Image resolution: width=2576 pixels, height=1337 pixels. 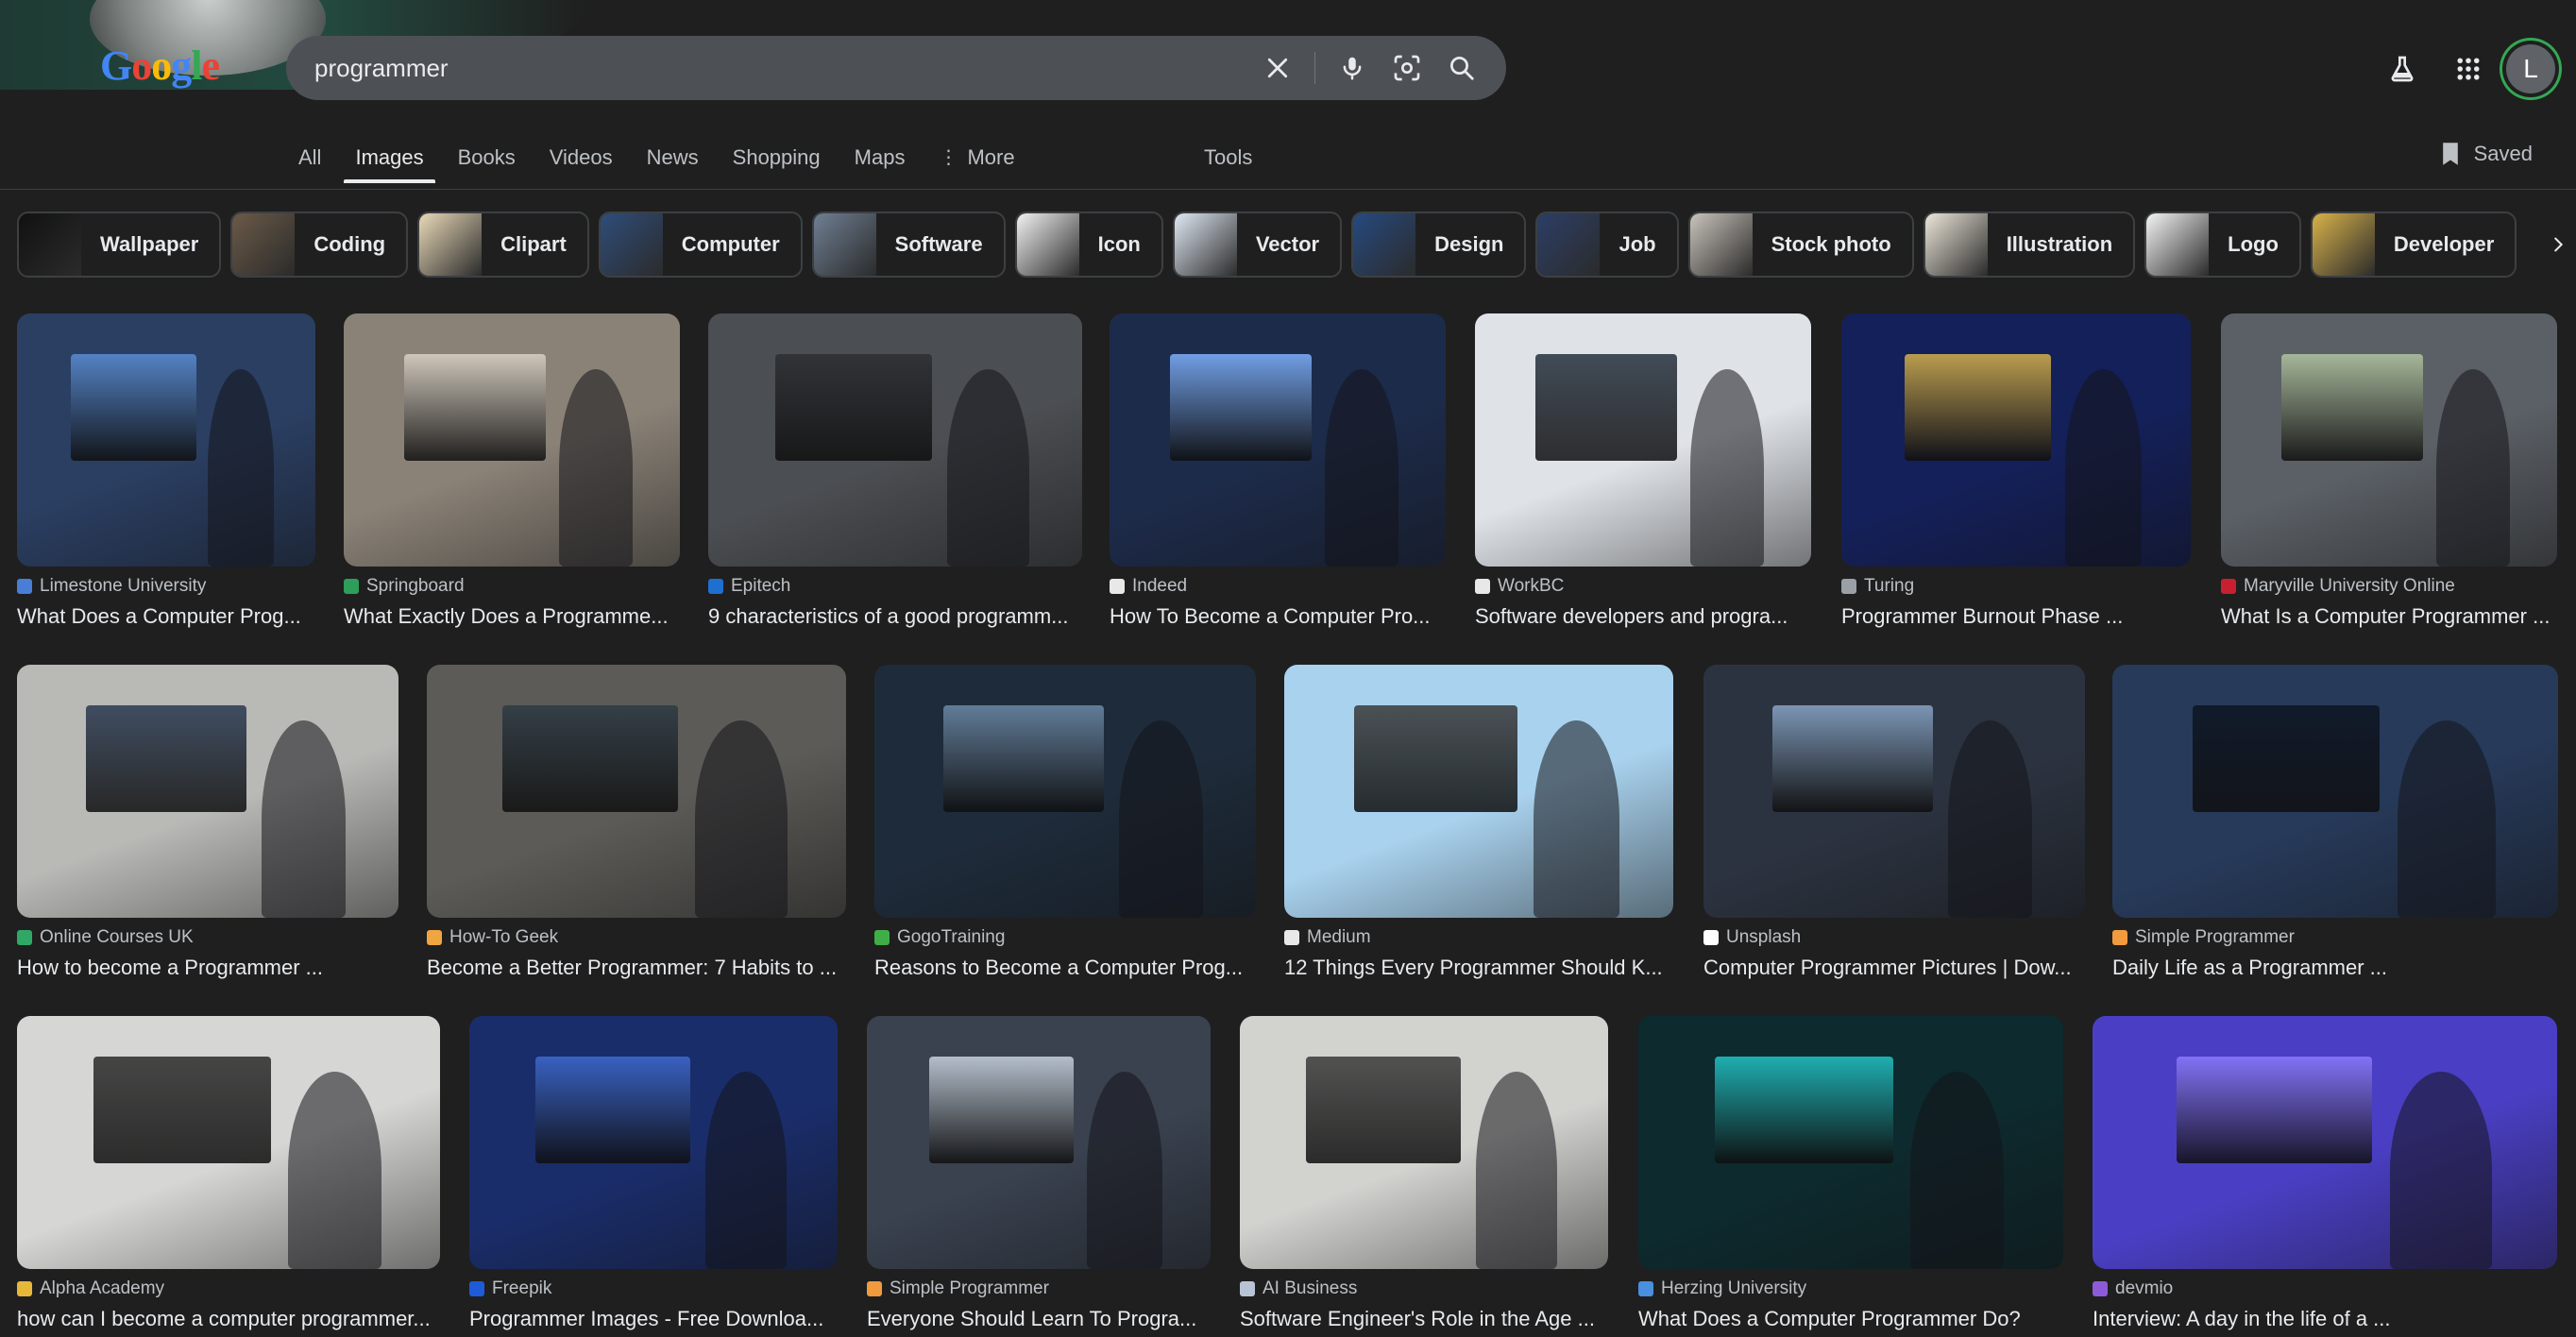 I want to click on chips-next-button, so click(x=2549, y=245).